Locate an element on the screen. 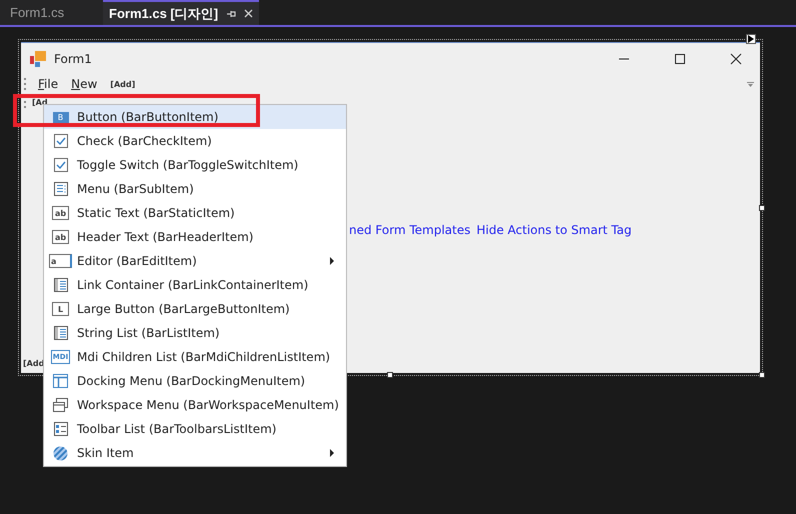 Image resolution: width=796 pixels, height=514 pixels. window-title: Form1 is located at coordinates (73, 59).